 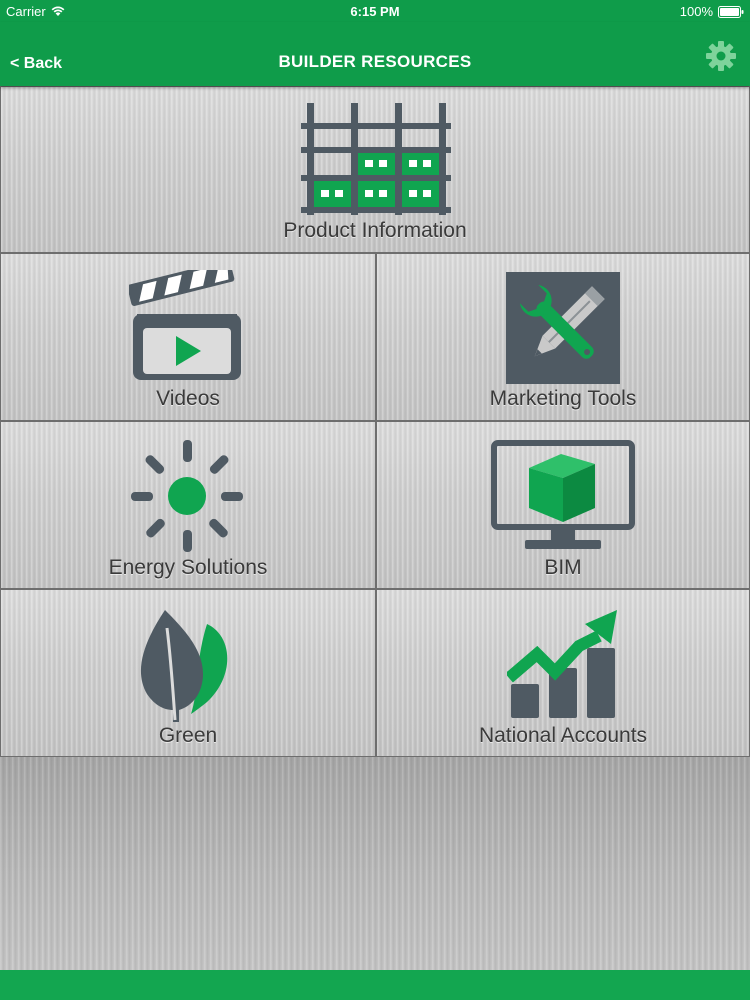 I want to click on battery-percent: 100%, so click(x=696, y=11).